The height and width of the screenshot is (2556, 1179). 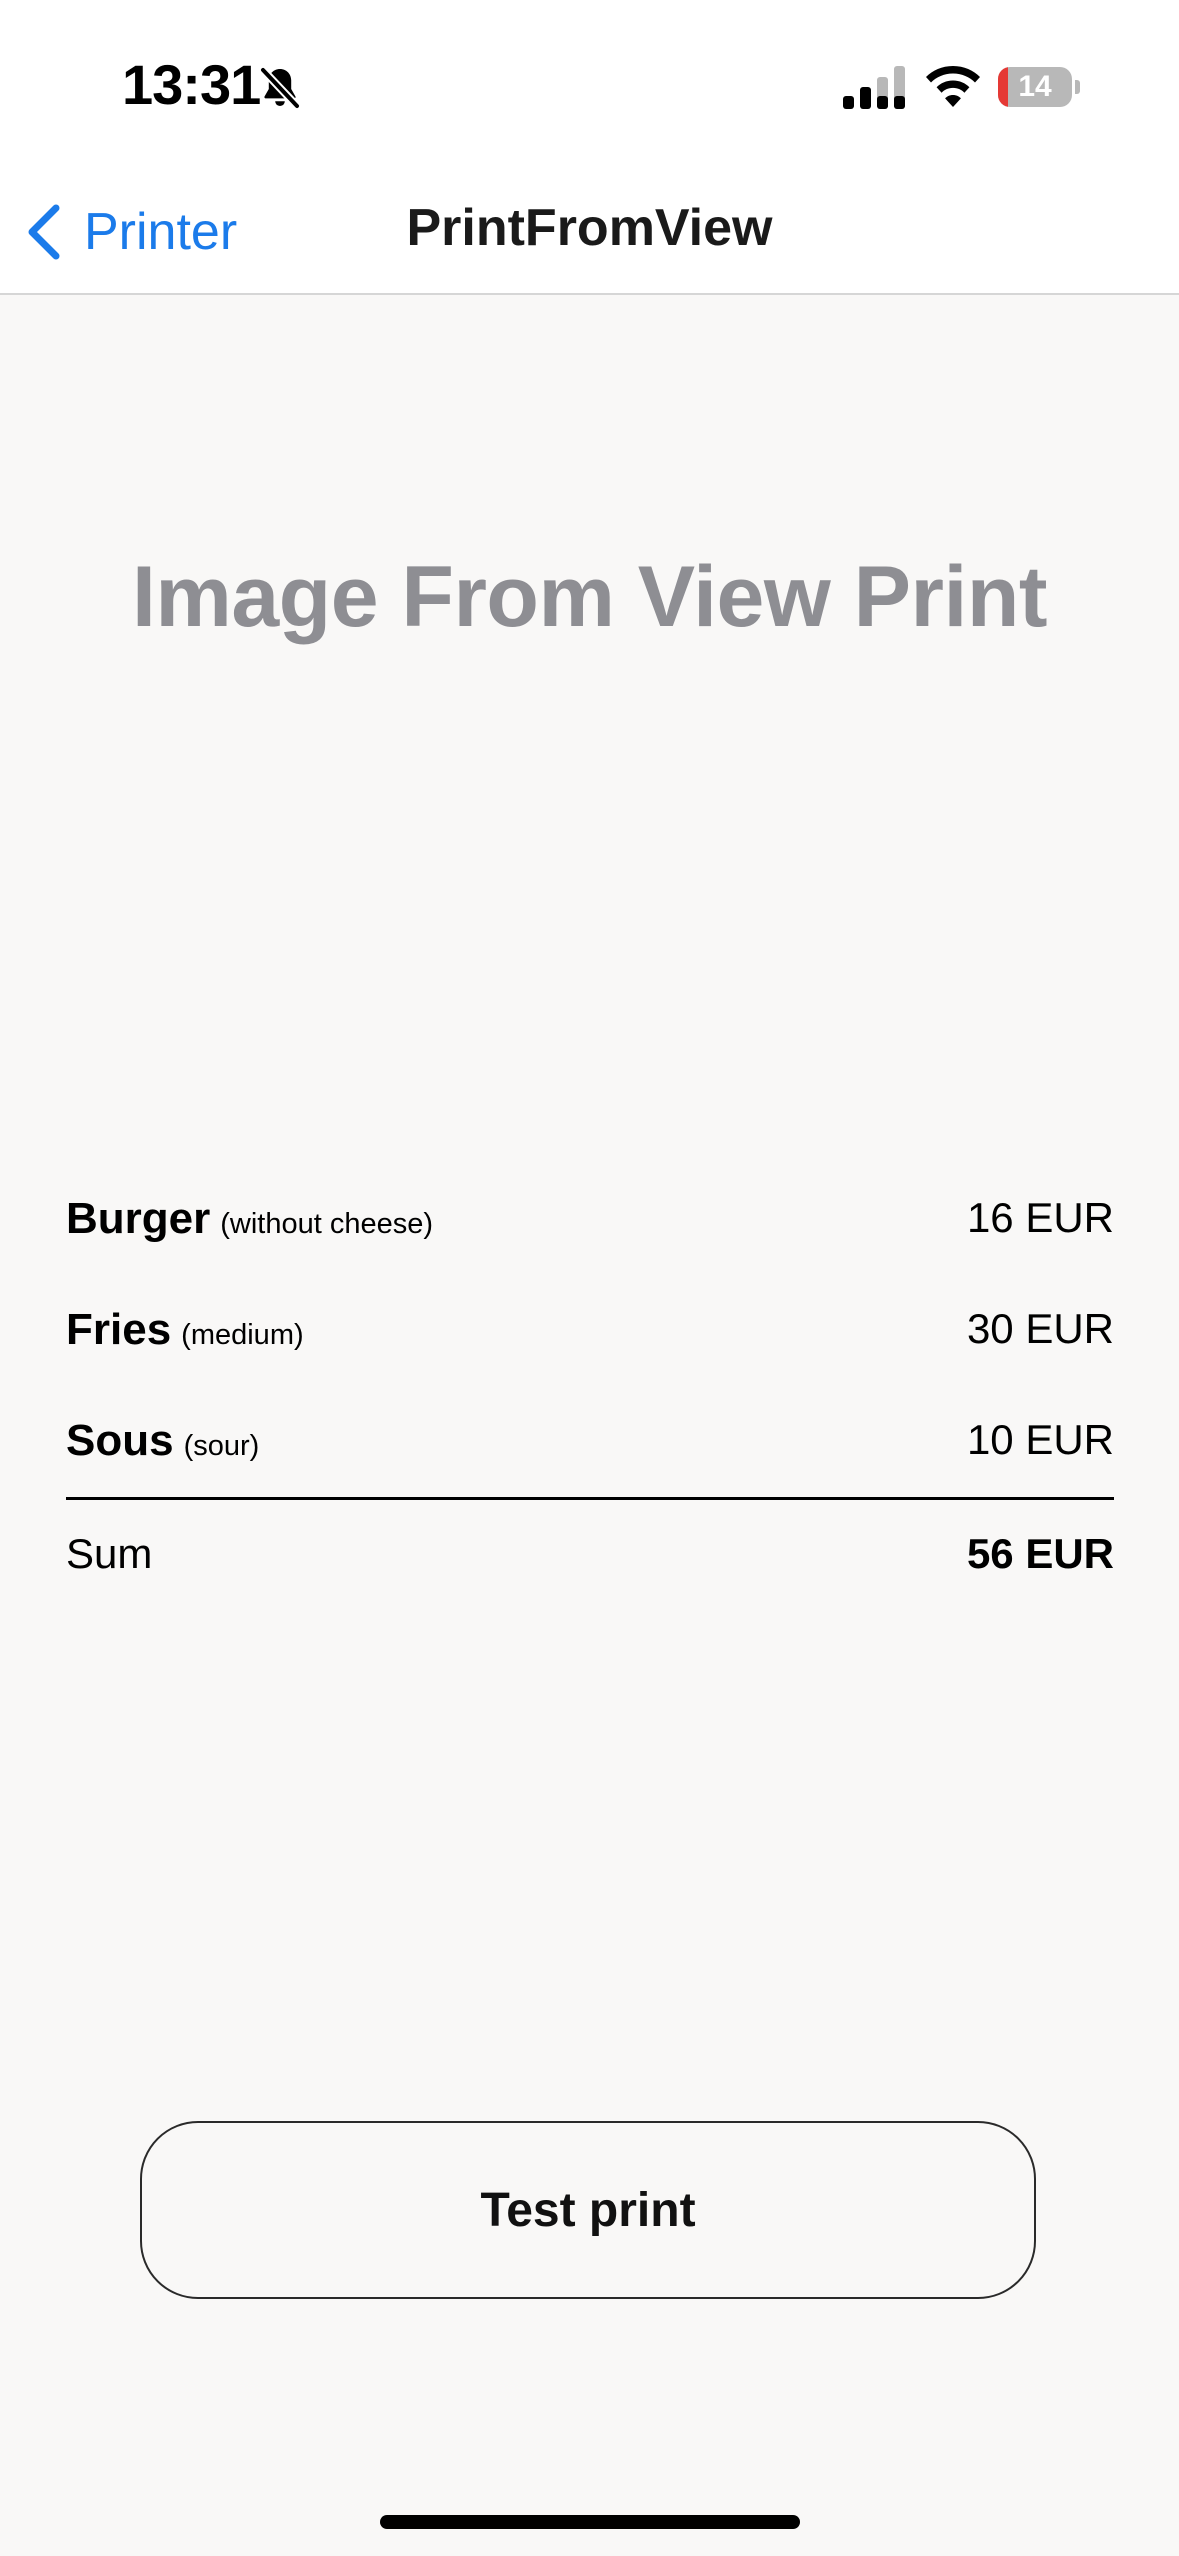 I want to click on battery-cap, so click(x=1077, y=87).